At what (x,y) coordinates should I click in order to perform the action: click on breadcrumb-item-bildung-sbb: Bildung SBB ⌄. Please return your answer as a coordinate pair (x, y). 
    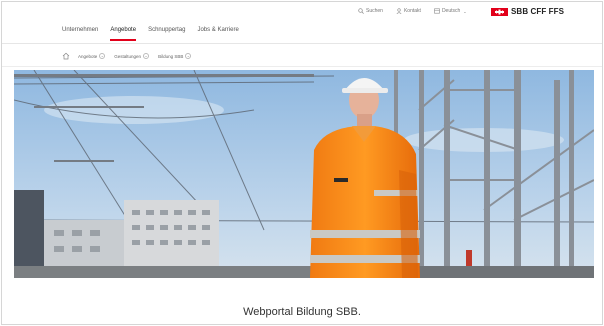
    Looking at the image, I should click on (175, 56).